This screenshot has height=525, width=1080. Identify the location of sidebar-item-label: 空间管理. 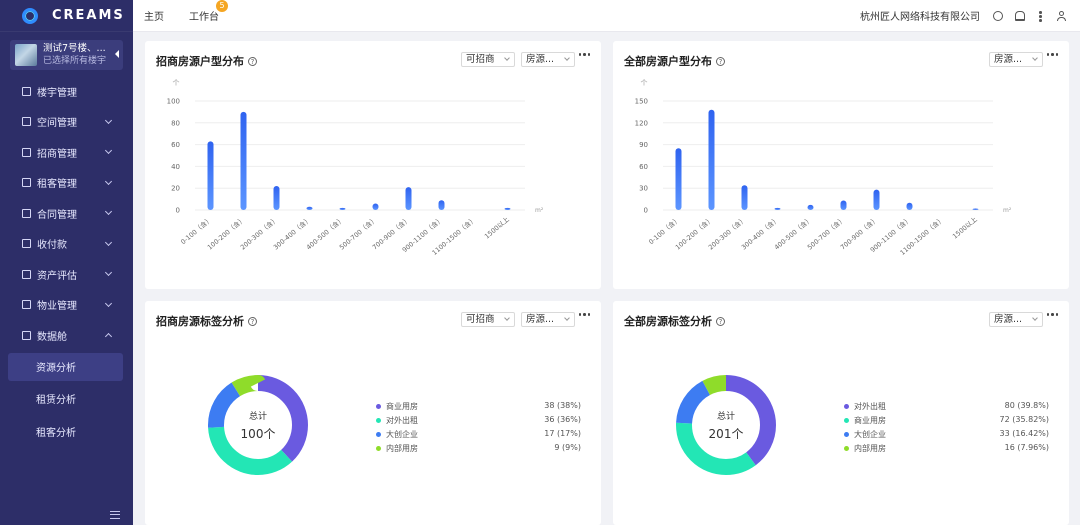
(57, 124).